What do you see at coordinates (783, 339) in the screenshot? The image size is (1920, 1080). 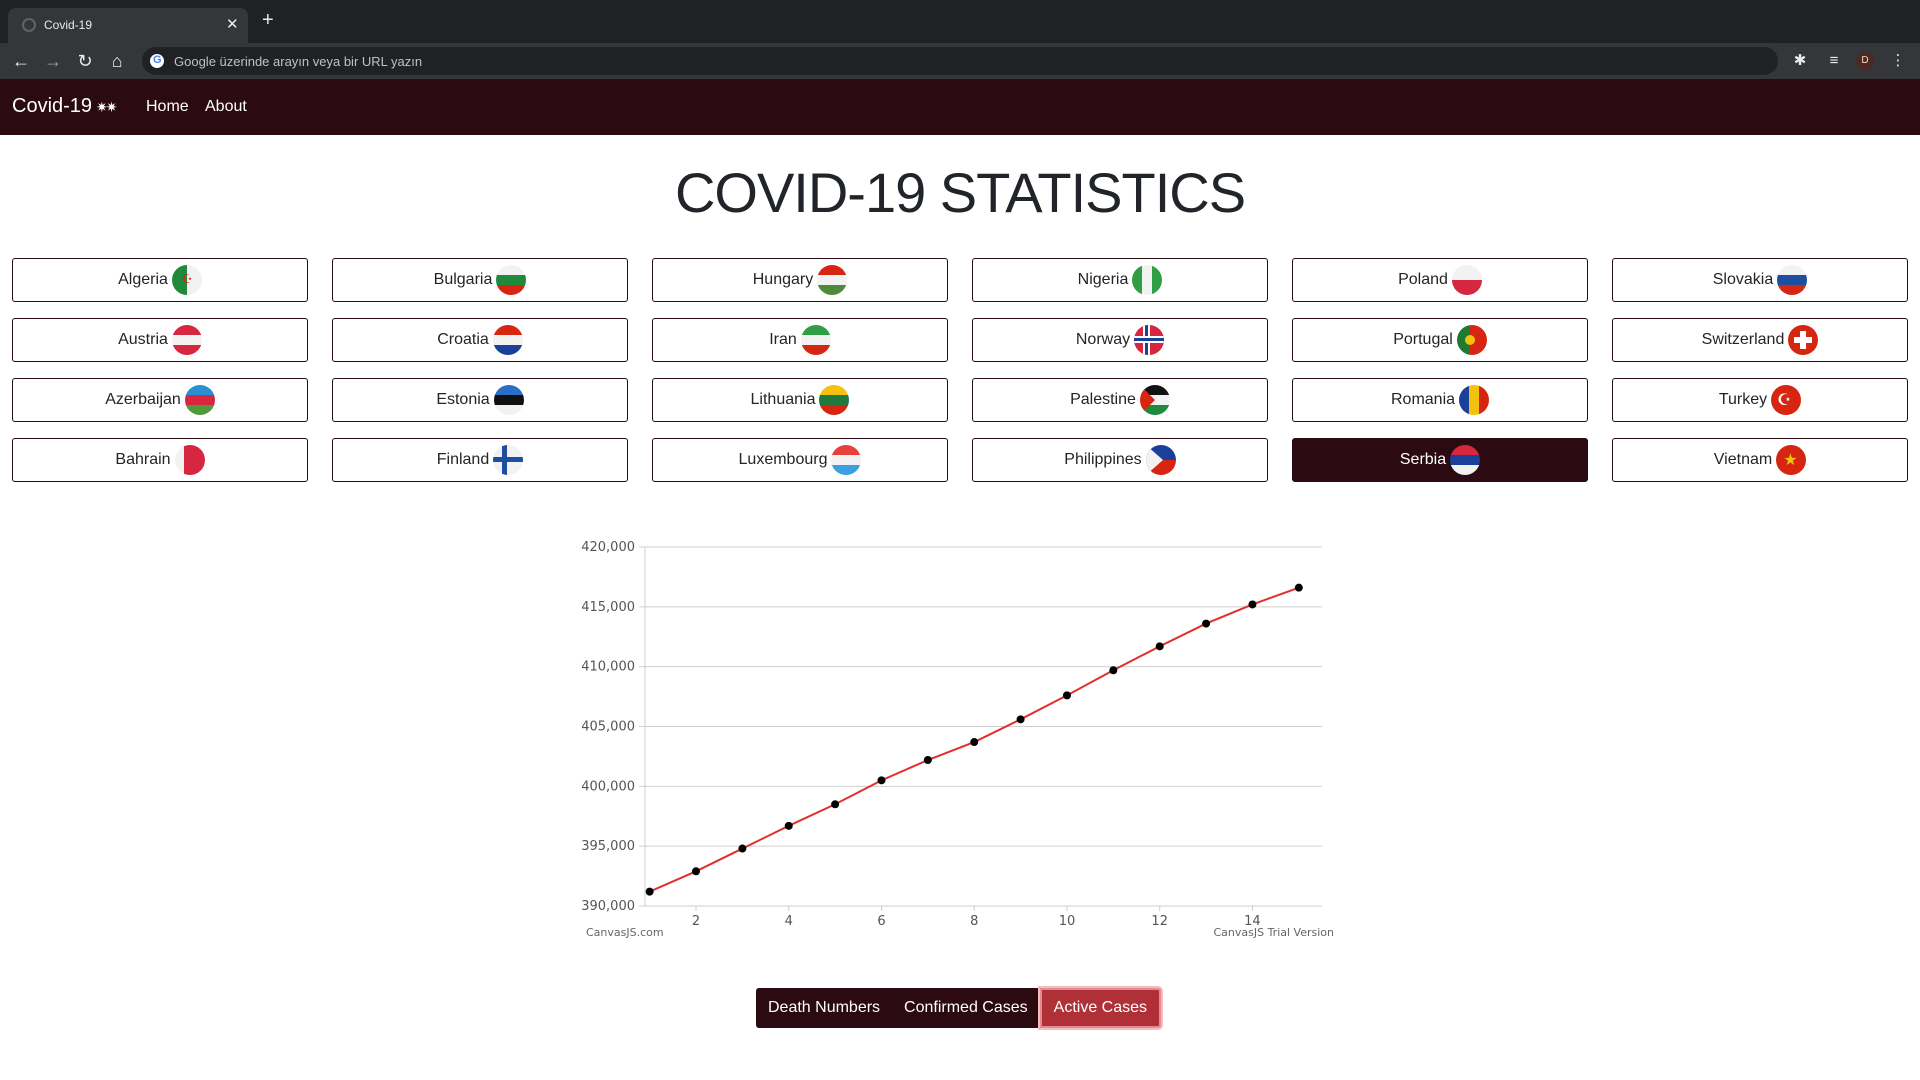 I see `country-label: Iran` at bounding box center [783, 339].